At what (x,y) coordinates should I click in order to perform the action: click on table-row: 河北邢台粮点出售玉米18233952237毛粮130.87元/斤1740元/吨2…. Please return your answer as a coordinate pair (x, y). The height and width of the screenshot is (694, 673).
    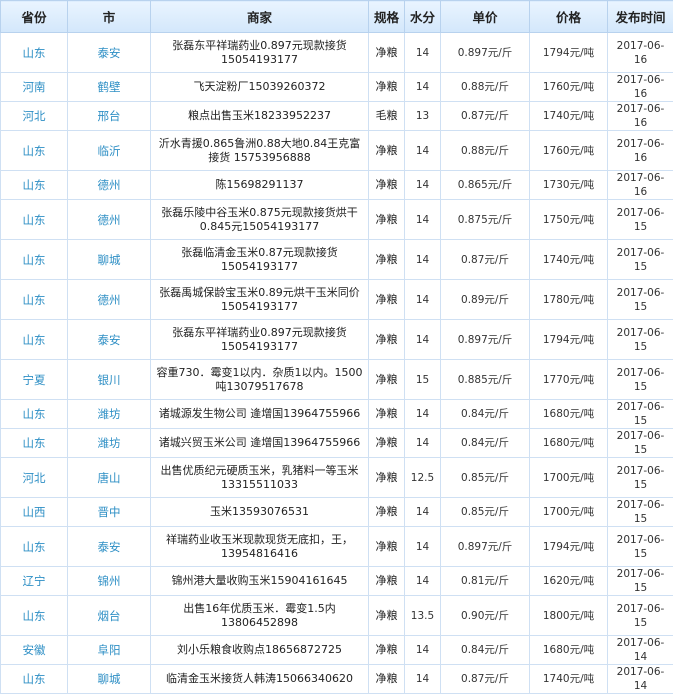
    Looking at the image, I should click on (337, 116).